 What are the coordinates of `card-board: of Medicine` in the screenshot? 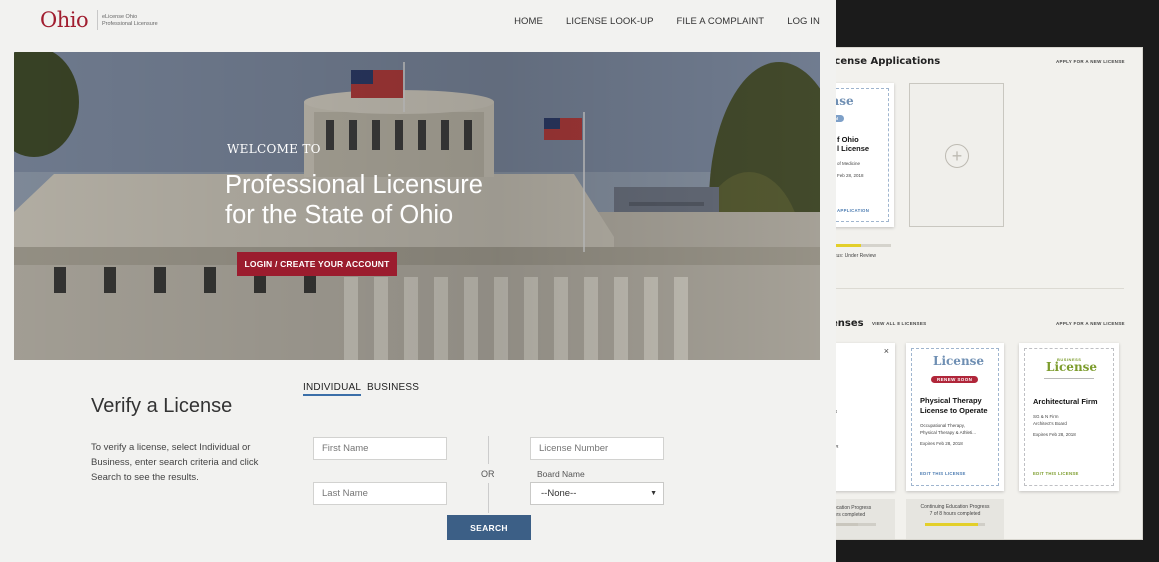 It's located at (849, 163).